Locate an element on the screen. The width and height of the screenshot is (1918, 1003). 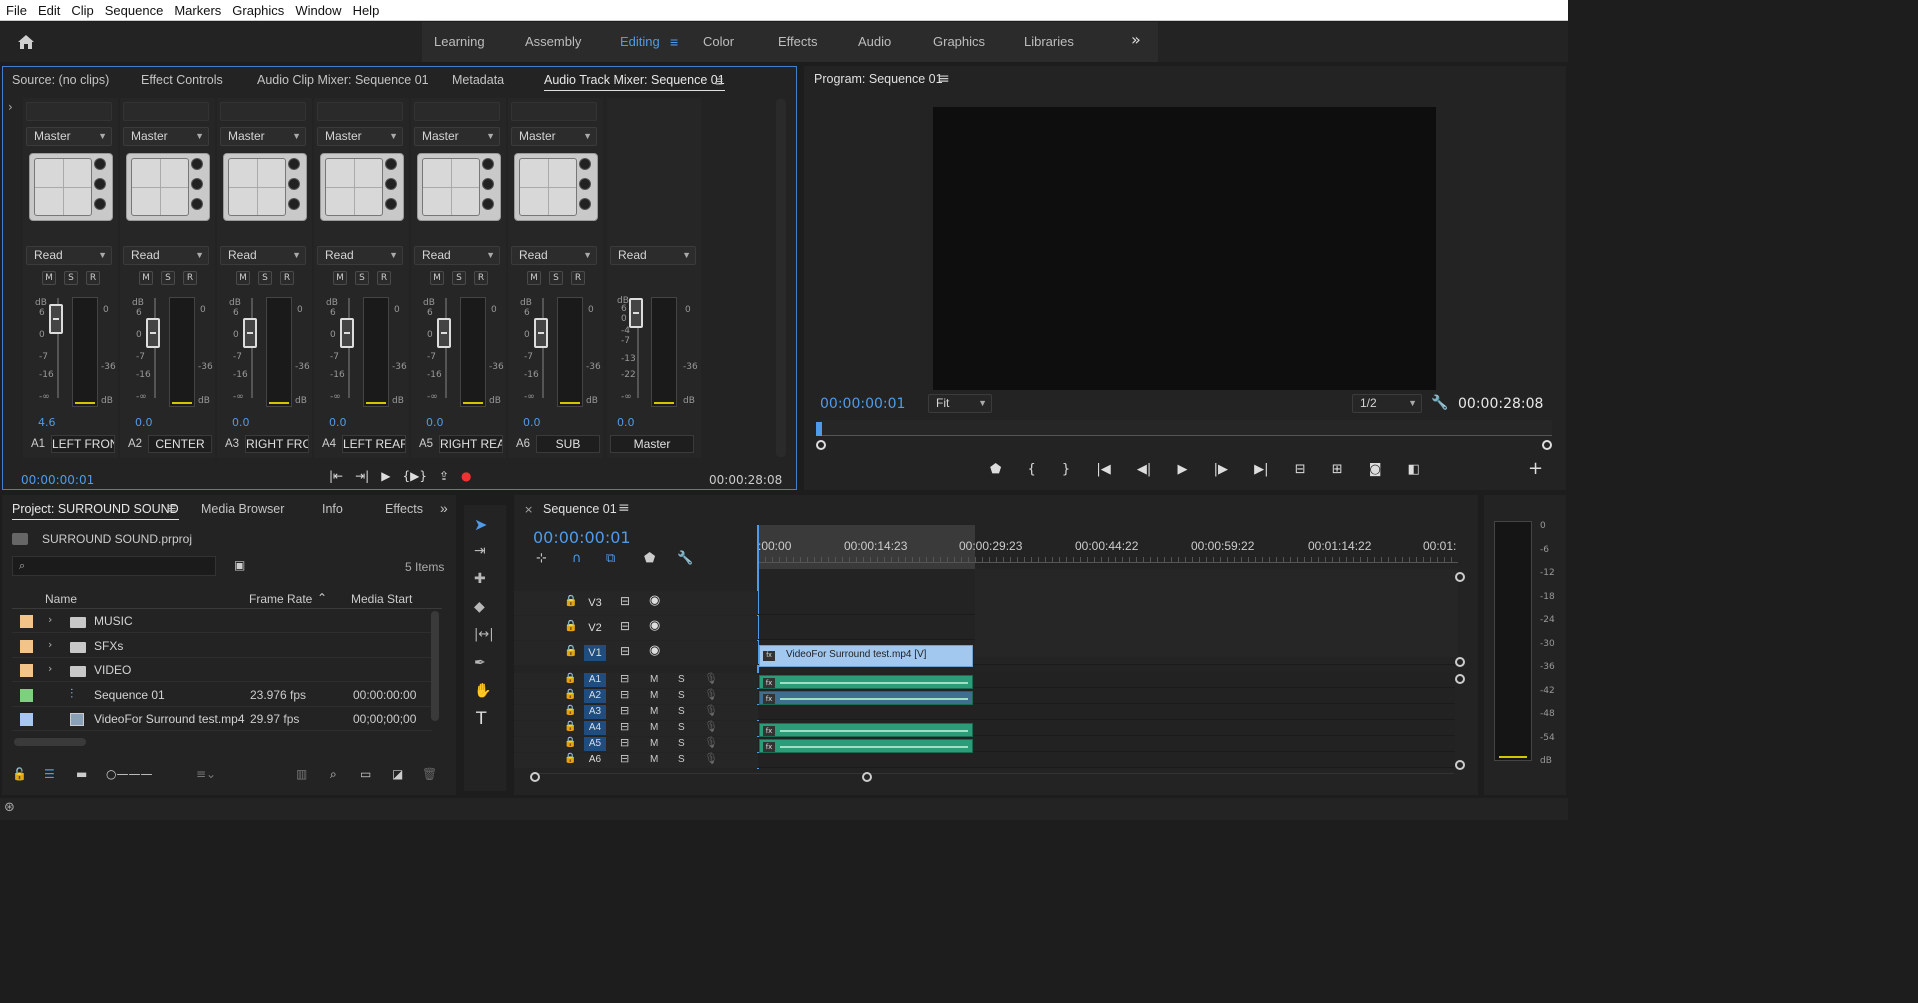
add-marker-icon: ⬟ is located at coordinates (995, 472).